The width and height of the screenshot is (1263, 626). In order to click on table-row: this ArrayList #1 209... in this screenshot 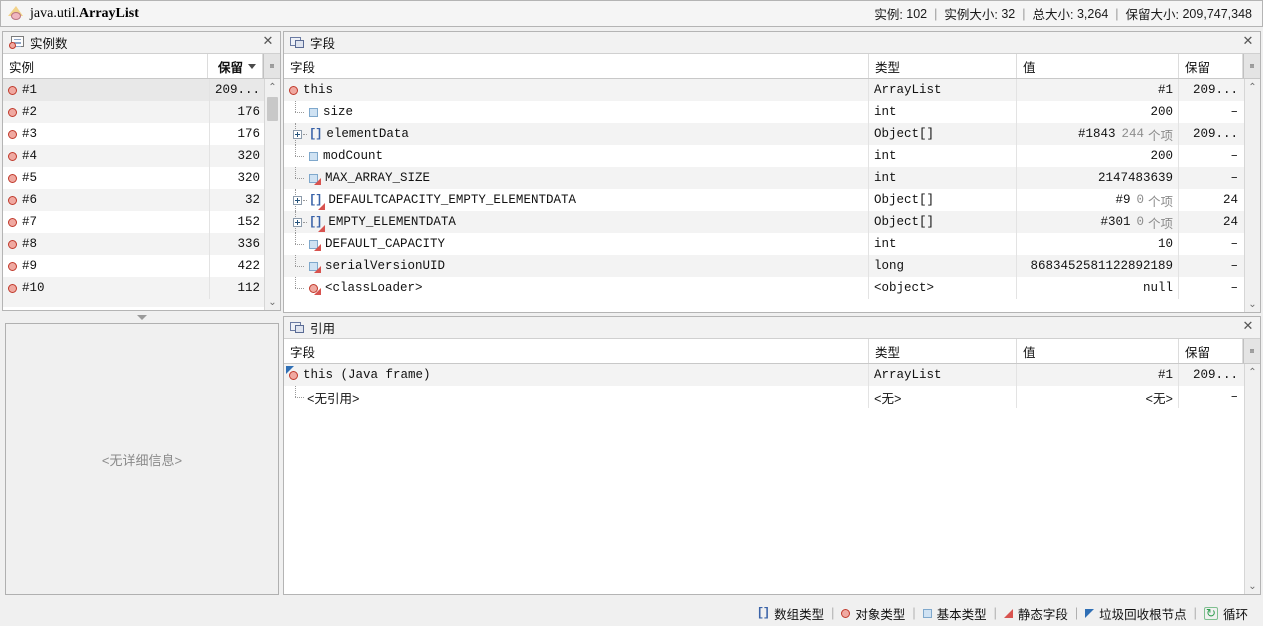, I will do `click(772, 90)`.